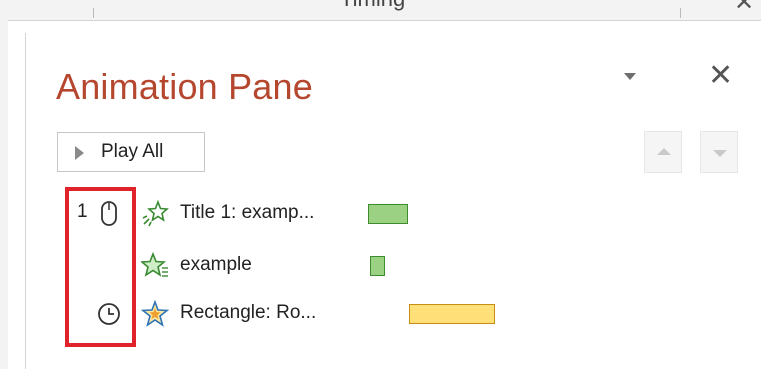 The width and height of the screenshot is (761, 369). I want to click on move-earlier-button, so click(663, 152).